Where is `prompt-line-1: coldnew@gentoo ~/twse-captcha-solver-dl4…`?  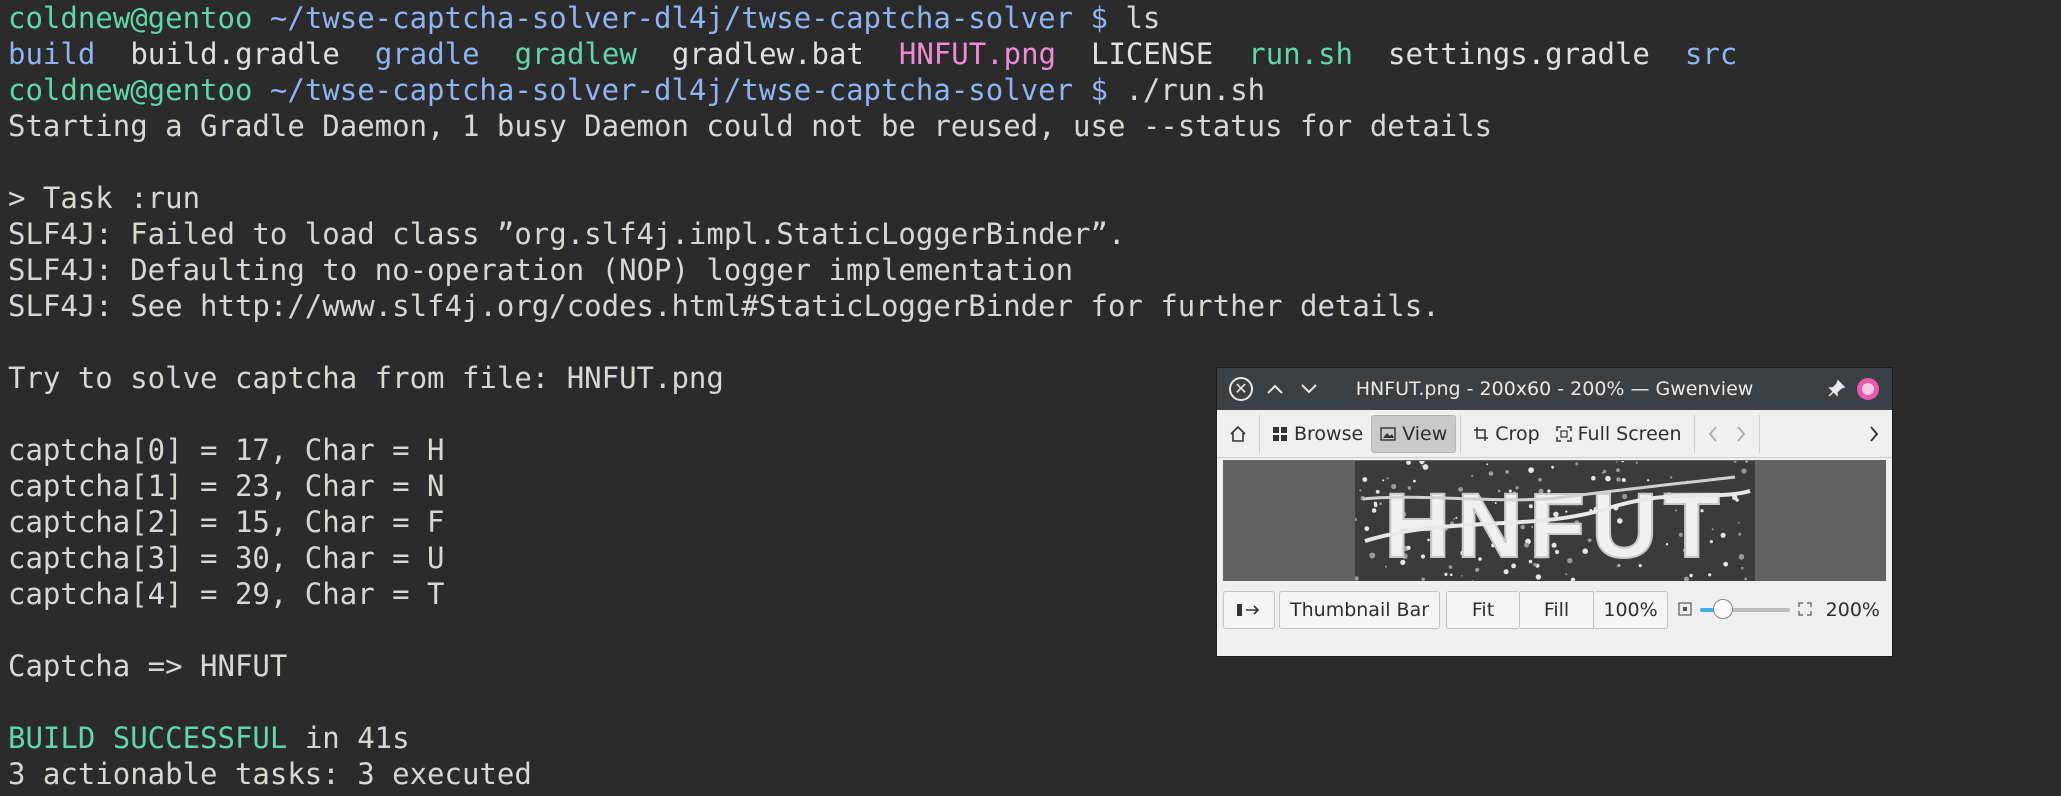
prompt-line-1: coldnew@gentoo ~/twse-captcha-solver-dl4… is located at coordinates (1030, 18).